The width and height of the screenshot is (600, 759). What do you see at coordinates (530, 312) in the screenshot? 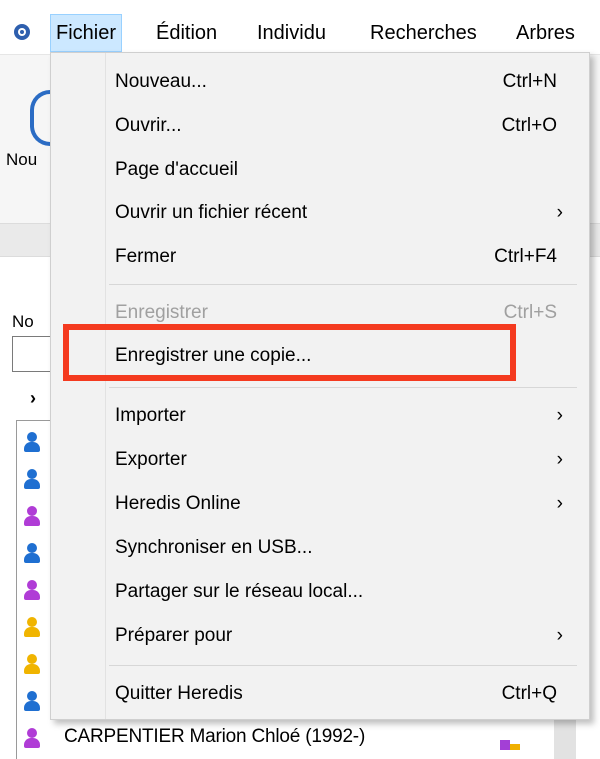
I see `shortcut-label: Ctrl+S` at bounding box center [530, 312].